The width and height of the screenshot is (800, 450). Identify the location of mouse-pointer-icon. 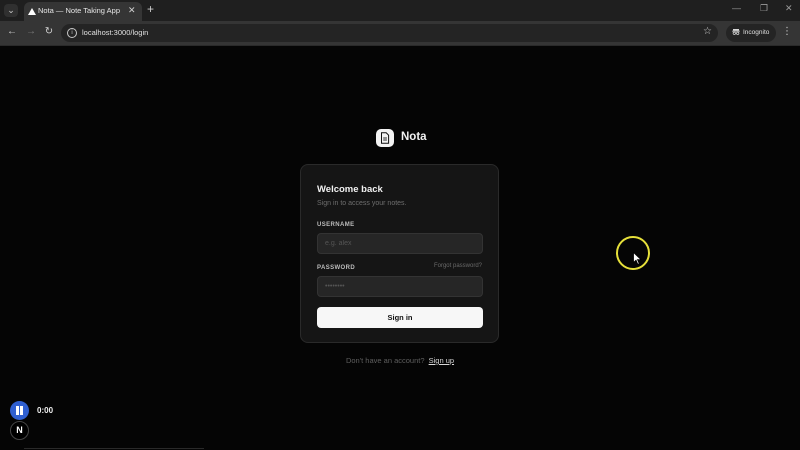
(637, 258).